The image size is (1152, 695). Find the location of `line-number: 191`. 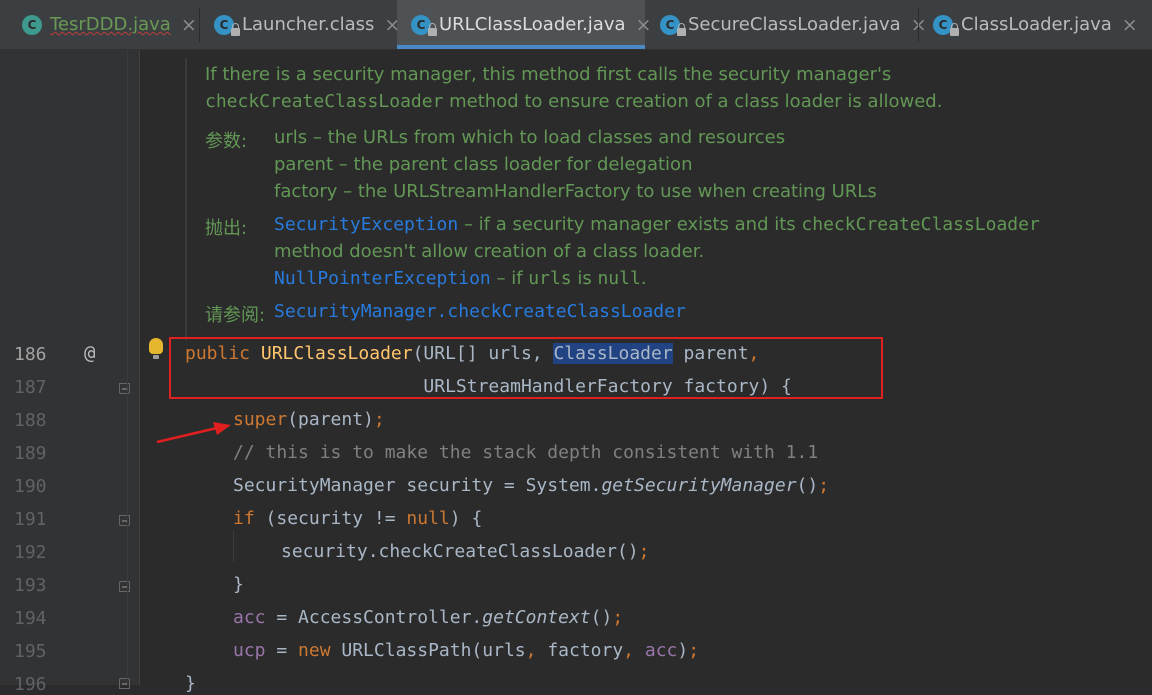

line-number: 191 is located at coordinates (30, 519).